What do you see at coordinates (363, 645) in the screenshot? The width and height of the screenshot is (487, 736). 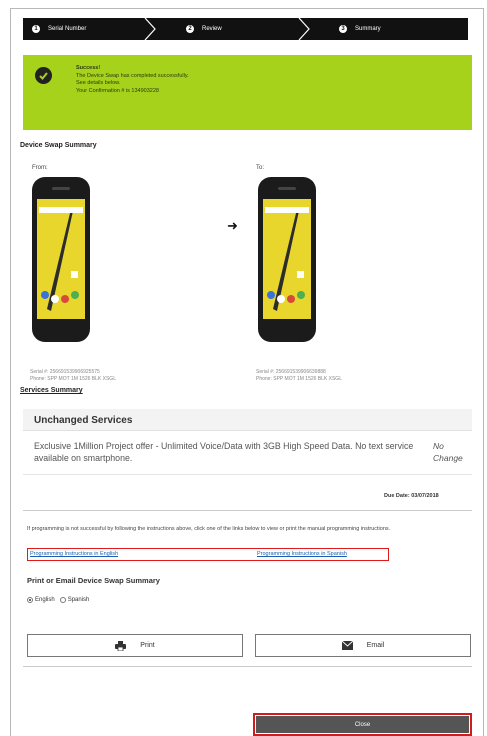 I see `email-button: Email` at bounding box center [363, 645].